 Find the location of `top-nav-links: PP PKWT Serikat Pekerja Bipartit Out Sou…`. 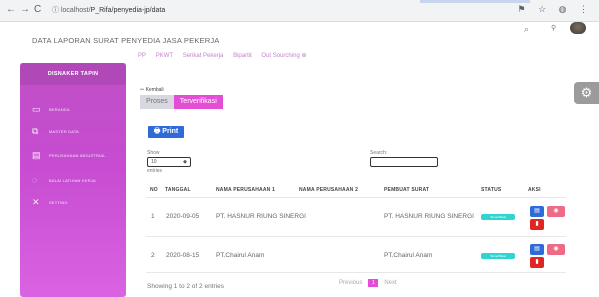

top-nav-links: PP PKWT Serikat Pekerja Bipartit Out Sou… is located at coordinates (226, 55).